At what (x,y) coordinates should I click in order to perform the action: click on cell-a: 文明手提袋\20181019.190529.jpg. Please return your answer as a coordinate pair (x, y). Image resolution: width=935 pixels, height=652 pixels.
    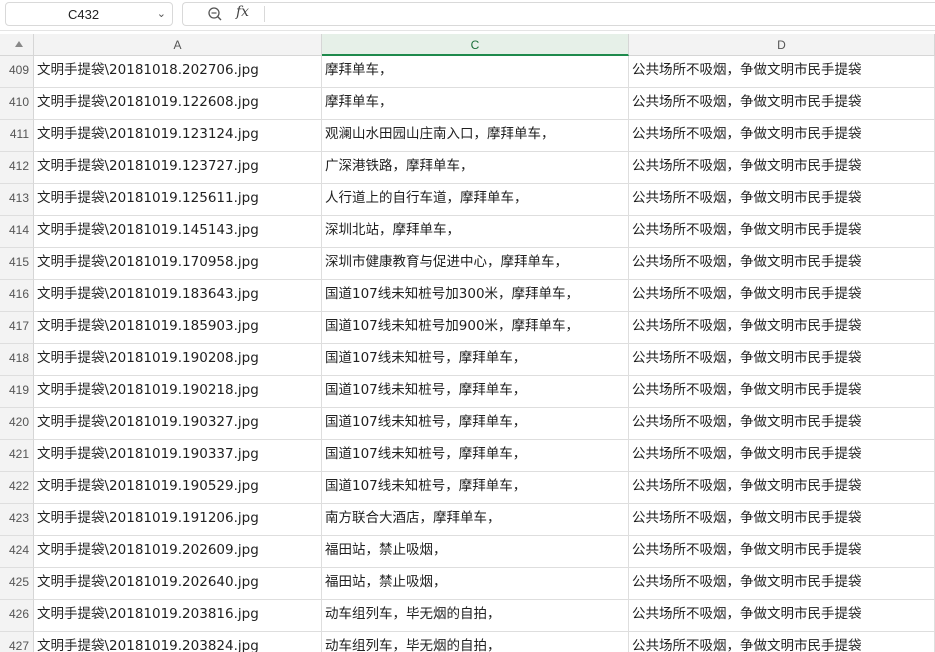
    Looking at the image, I should click on (178, 488).